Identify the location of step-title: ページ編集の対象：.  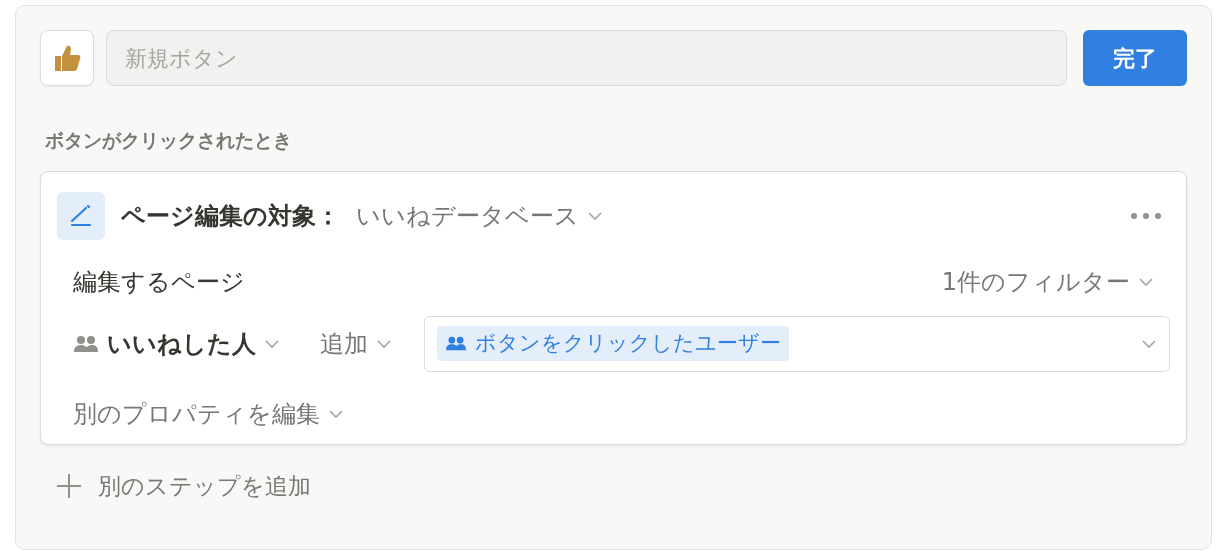
(230, 216).